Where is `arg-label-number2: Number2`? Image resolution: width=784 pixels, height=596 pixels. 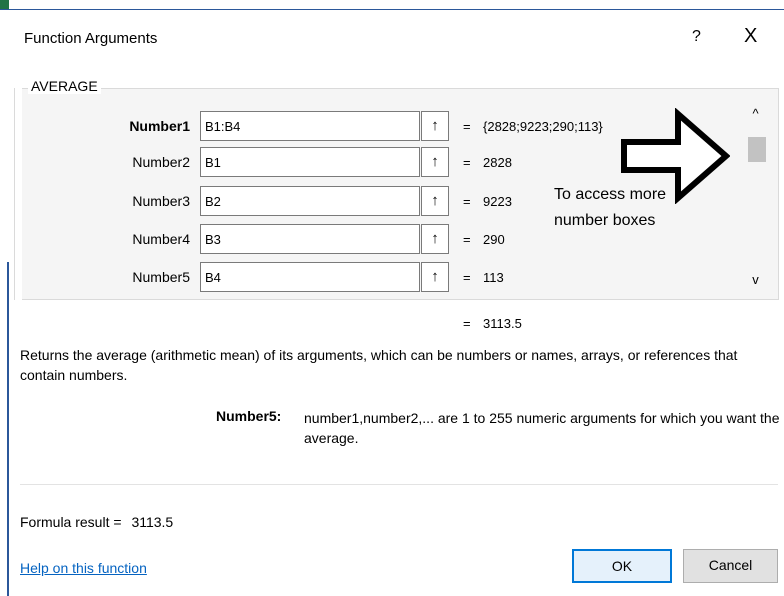 arg-label-number2: Number2 is located at coordinates (161, 162).